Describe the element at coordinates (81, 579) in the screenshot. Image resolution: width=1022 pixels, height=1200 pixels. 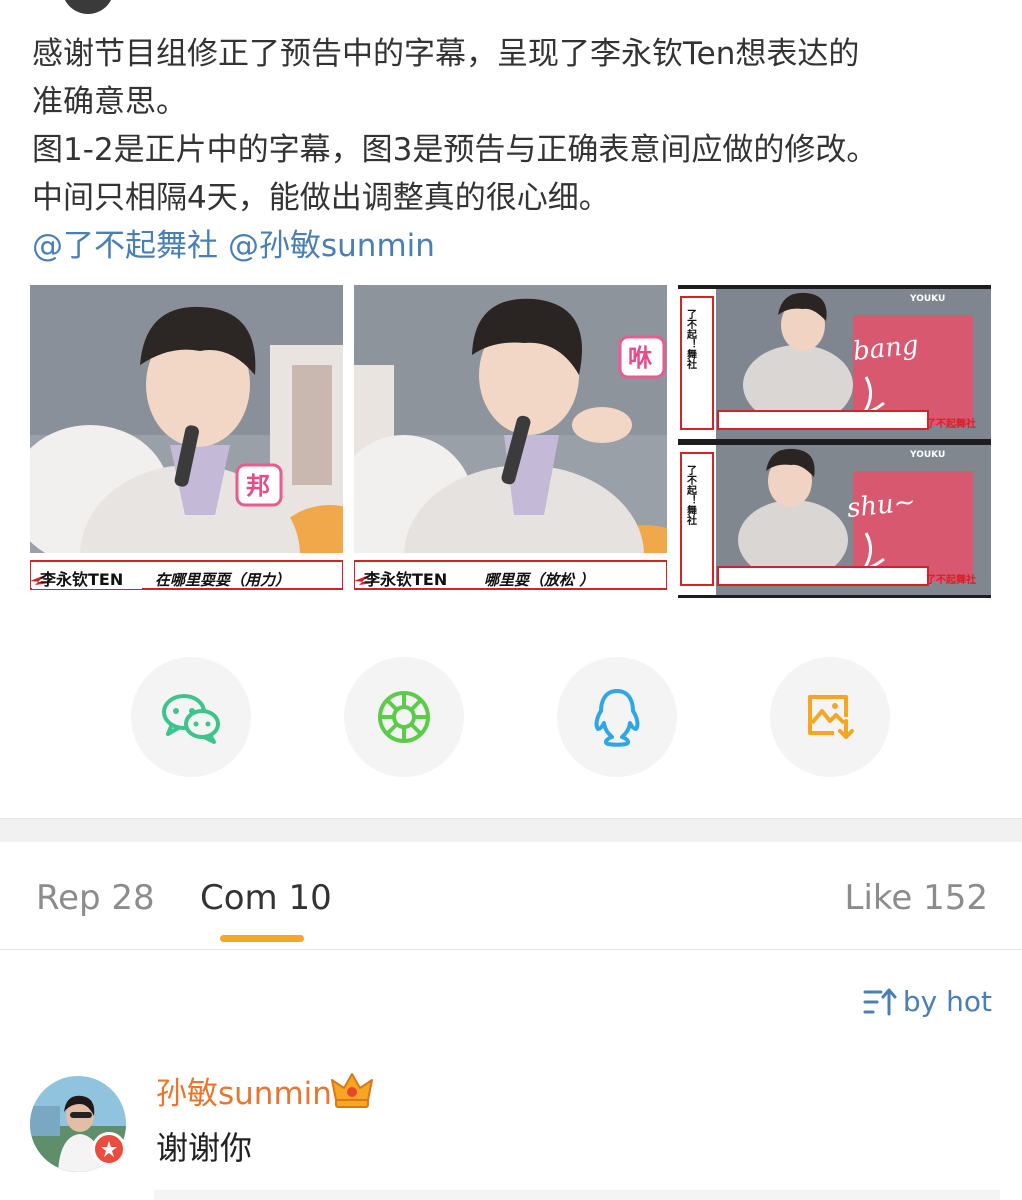
I see `photo-1-name-tag: 李永钦TEN` at that location.